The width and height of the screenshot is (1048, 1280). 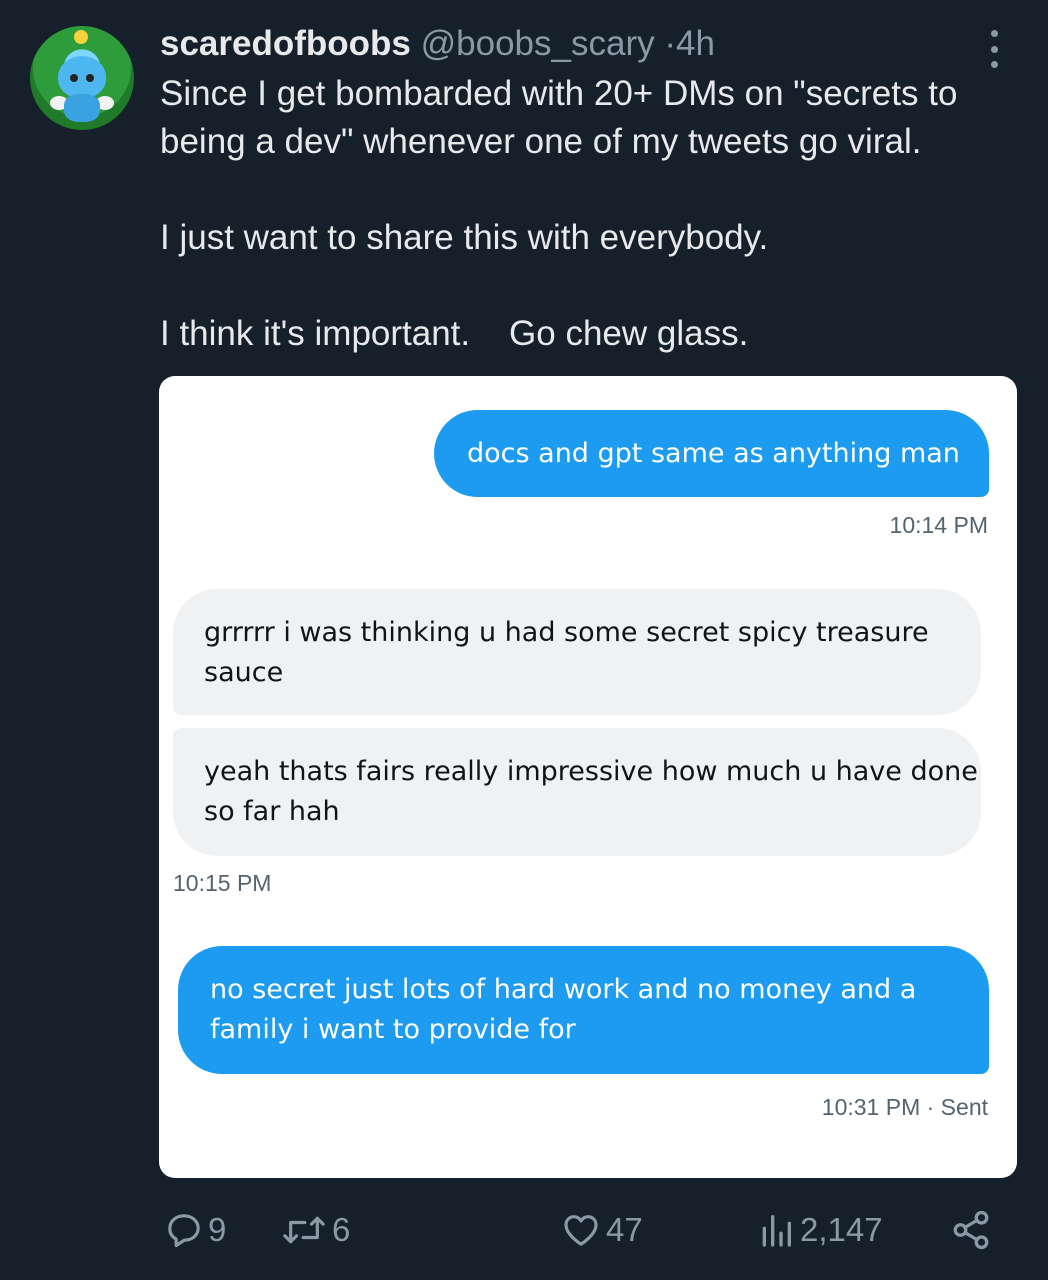 I want to click on views-icon, so click(x=776, y=1231).